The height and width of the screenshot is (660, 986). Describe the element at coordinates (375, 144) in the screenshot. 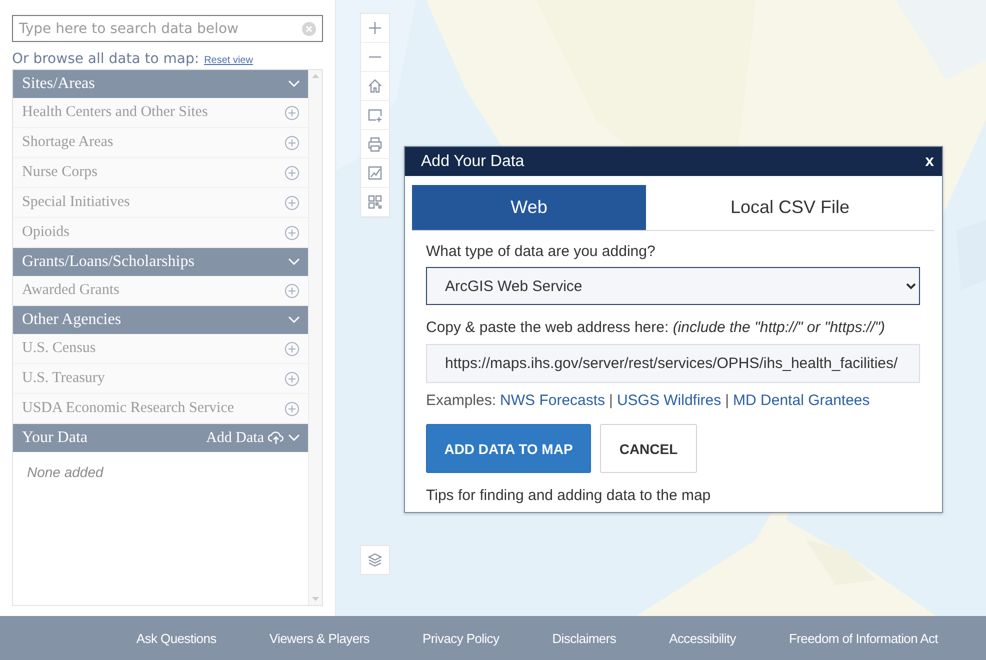

I see `print-icon` at that location.